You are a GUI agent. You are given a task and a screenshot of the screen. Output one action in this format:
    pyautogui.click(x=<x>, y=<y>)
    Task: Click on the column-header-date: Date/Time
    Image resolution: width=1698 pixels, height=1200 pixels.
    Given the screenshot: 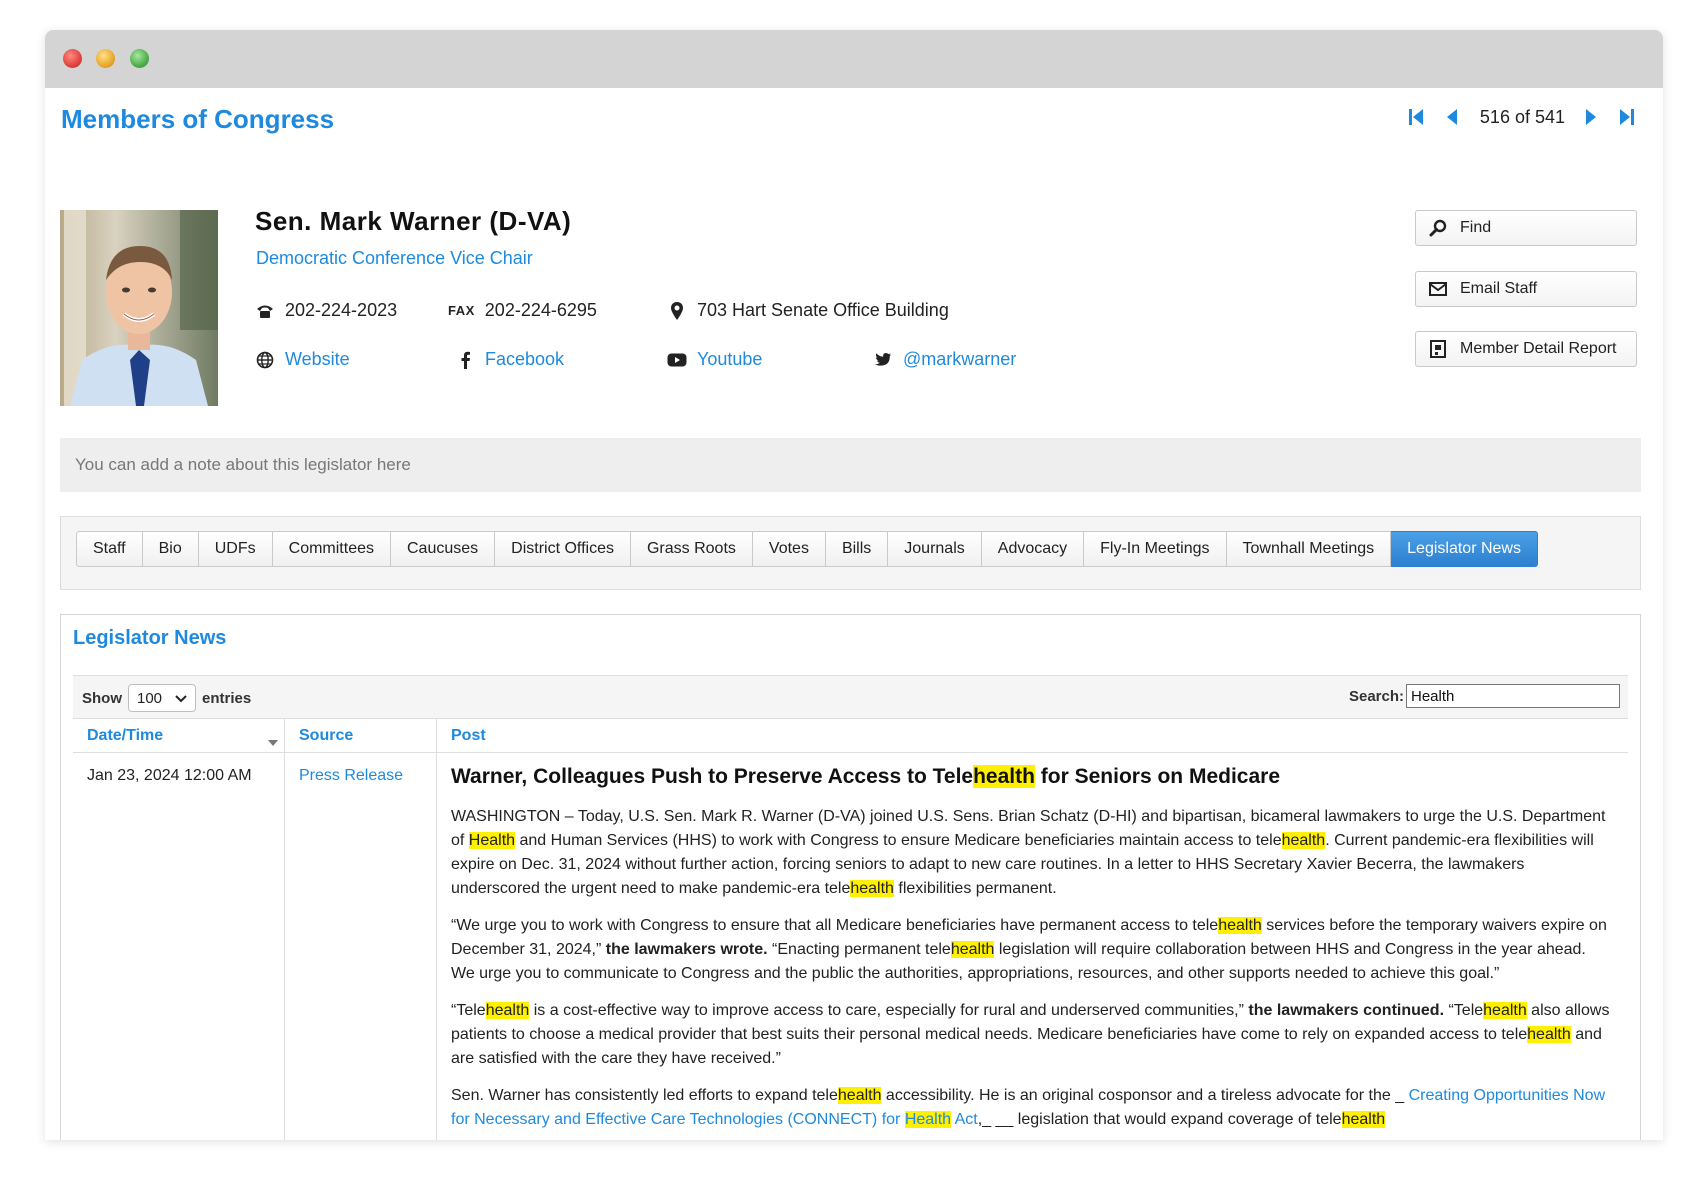 What is the action you would take?
    pyautogui.click(x=179, y=735)
    